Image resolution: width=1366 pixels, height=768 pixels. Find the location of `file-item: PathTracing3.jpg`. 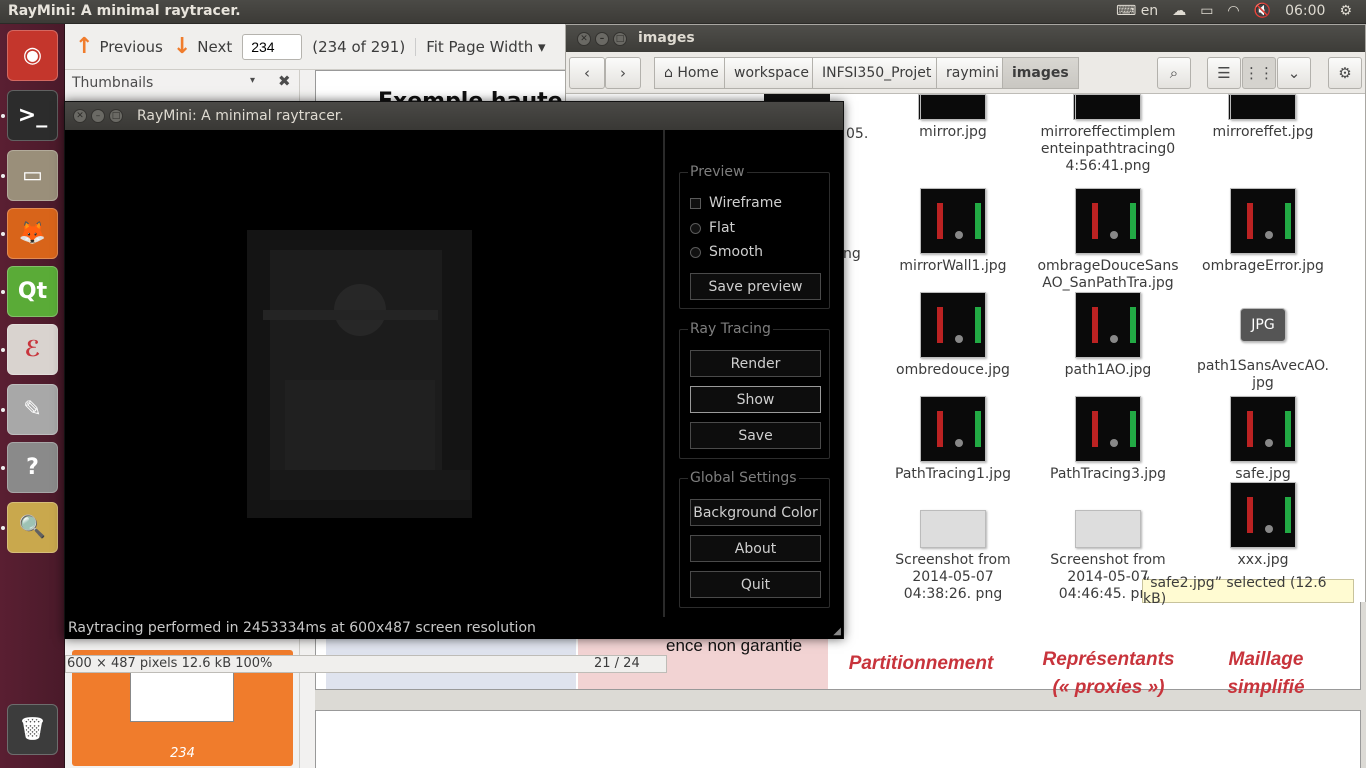

file-item: PathTracing3.jpg is located at coordinates (1108, 439).